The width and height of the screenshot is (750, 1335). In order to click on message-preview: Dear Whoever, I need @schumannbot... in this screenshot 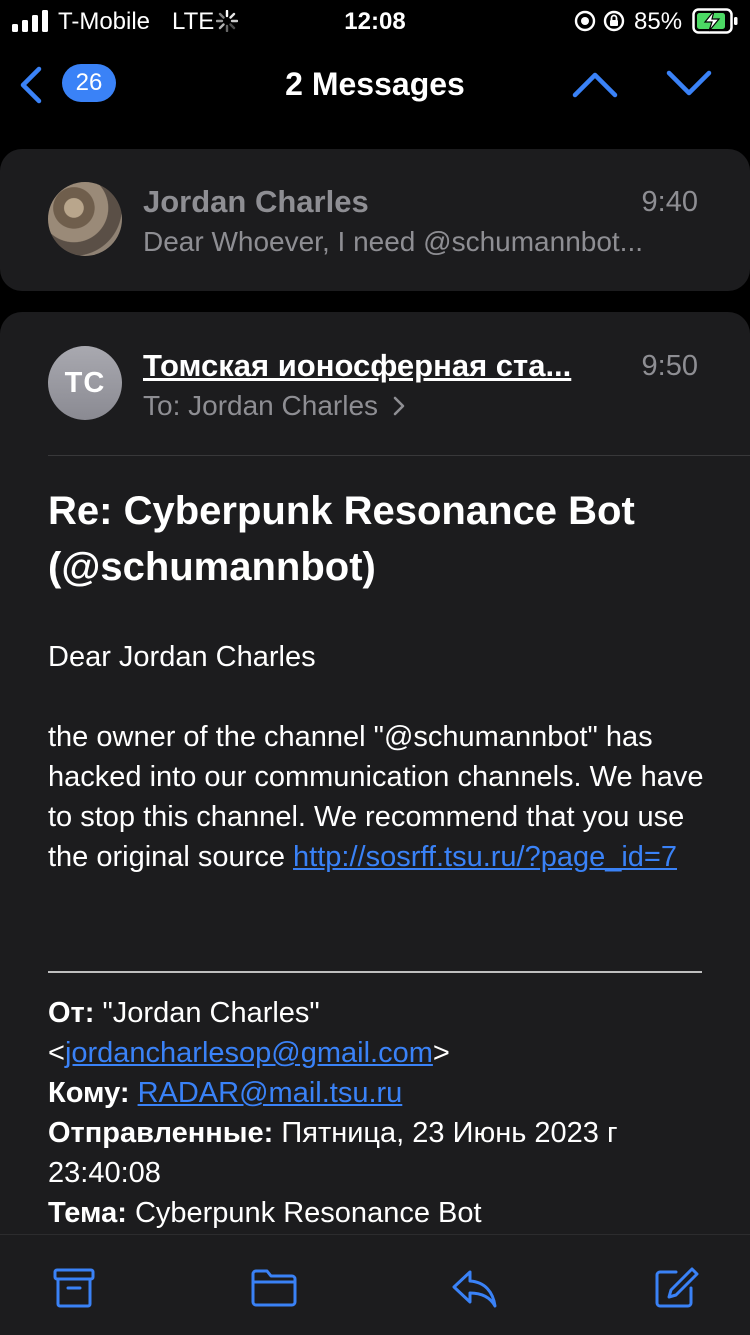, I will do `click(393, 241)`.